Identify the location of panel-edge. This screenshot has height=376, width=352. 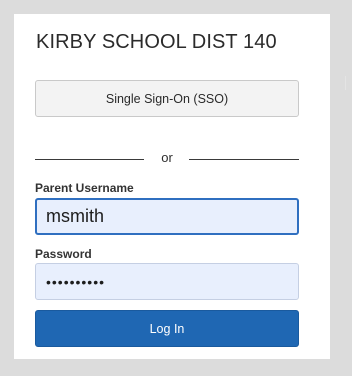
(345, 83).